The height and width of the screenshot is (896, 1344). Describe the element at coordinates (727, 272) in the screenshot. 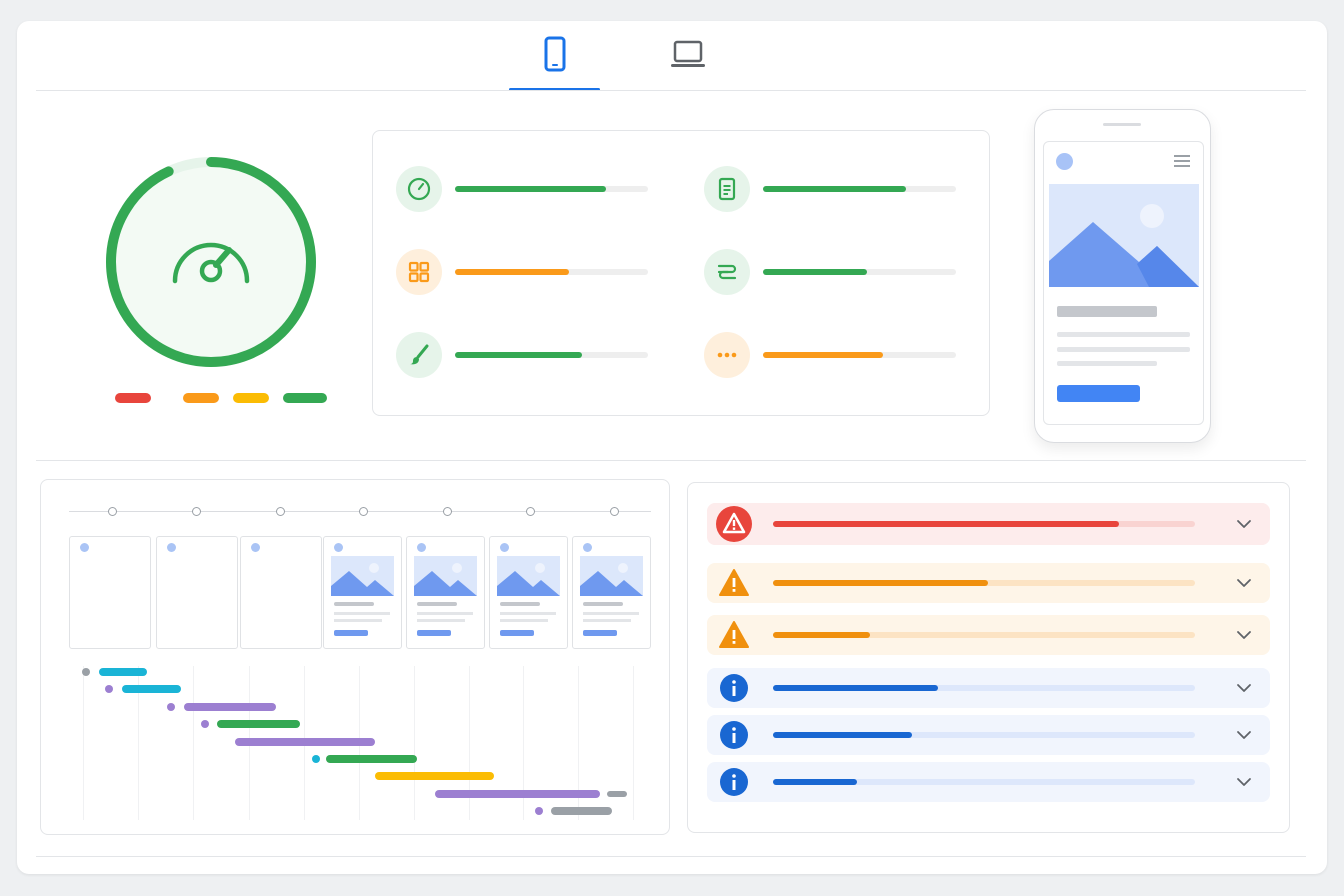

I see `layout-shift-icon` at that location.